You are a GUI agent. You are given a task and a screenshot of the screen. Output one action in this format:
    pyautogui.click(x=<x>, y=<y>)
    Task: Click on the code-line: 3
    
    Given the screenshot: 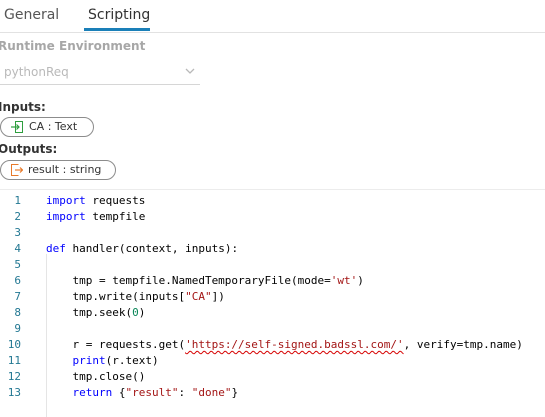 What is the action you would take?
    pyautogui.click(x=272, y=233)
    